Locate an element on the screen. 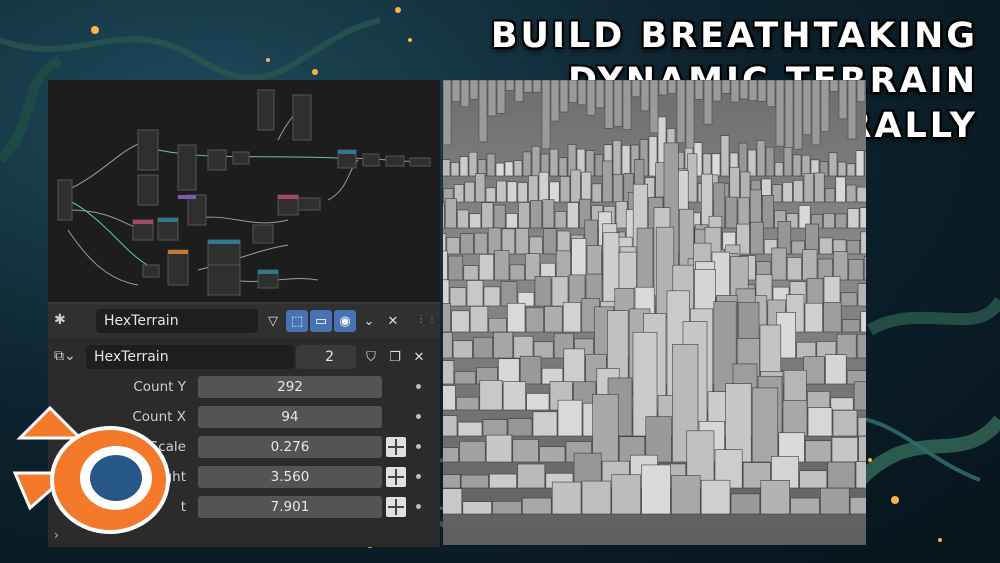 The width and height of the screenshot is (1000, 563). select-box-icon: ⬚ is located at coordinates (297, 321).